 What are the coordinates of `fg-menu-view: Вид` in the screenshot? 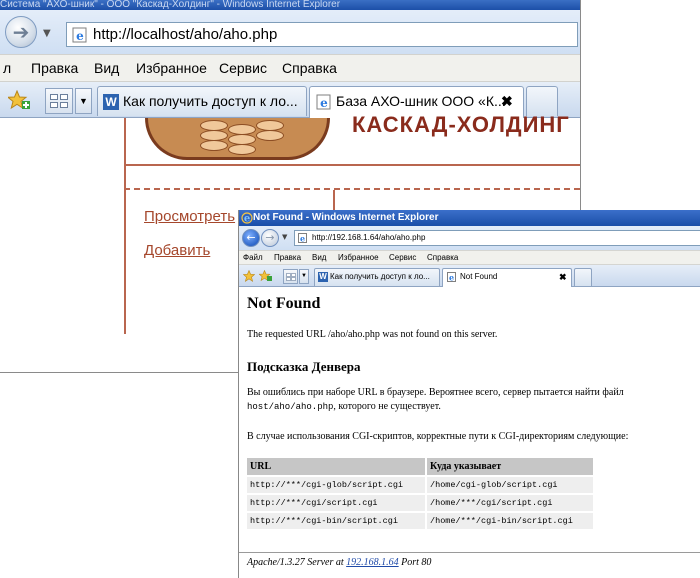 It's located at (319, 257).